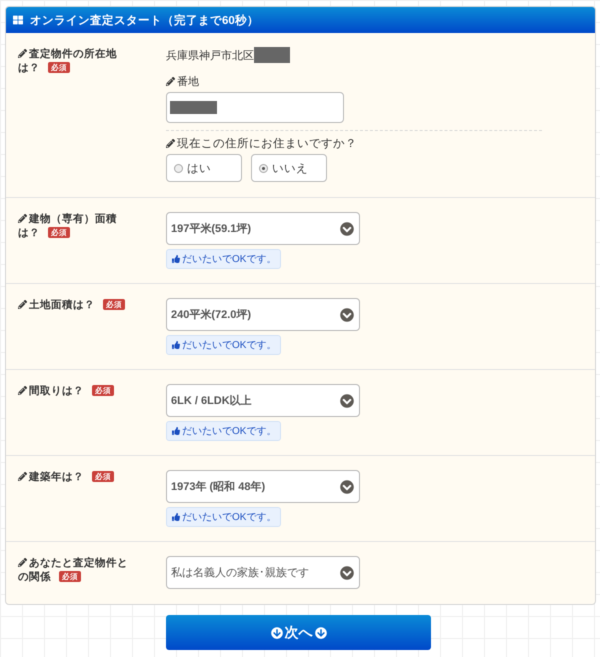  Describe the element at coordinates (255, 107) in the screenshot. I see `input-field` at that location.